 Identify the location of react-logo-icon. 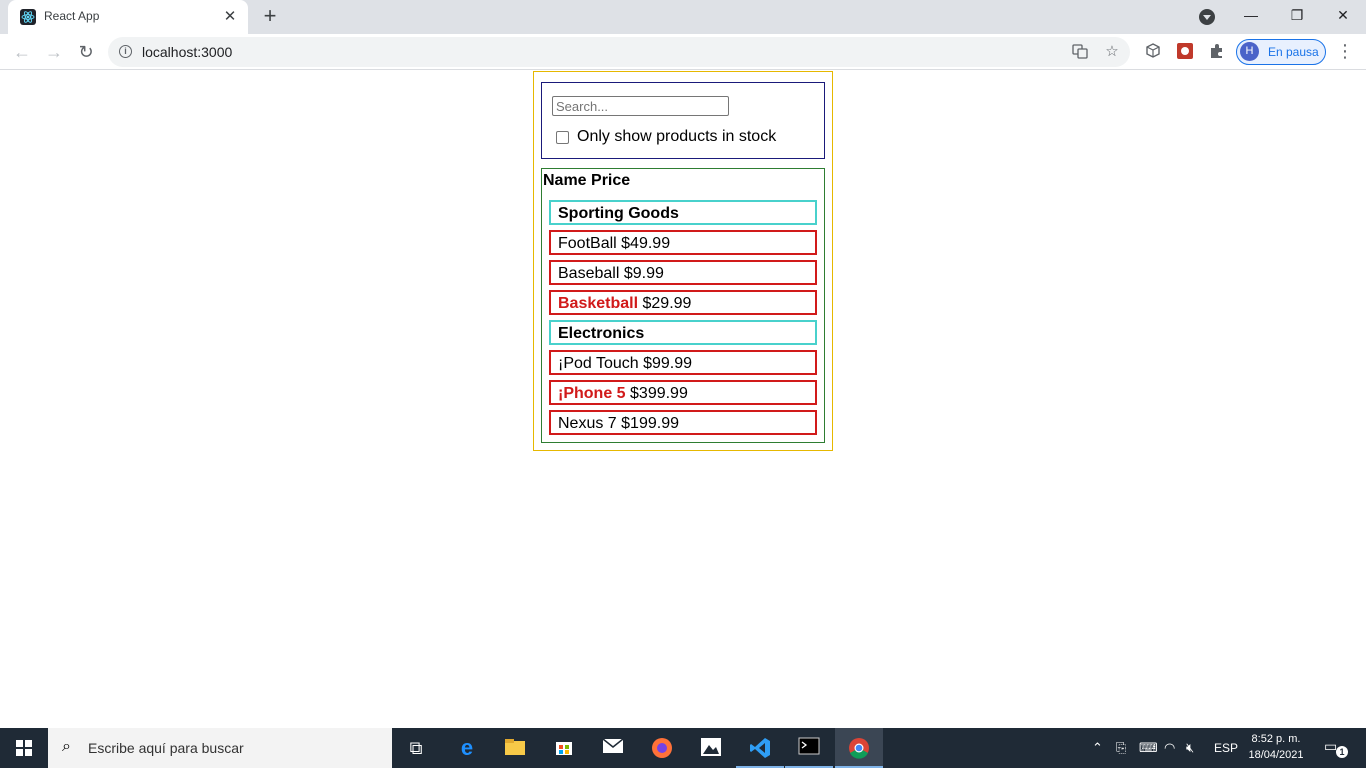
(28, 17).